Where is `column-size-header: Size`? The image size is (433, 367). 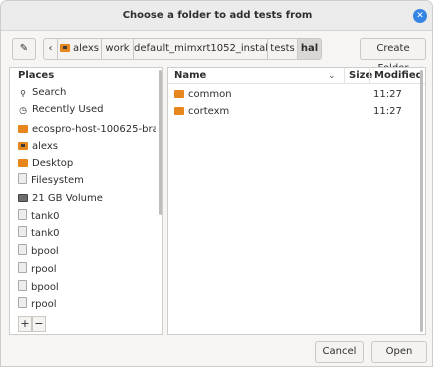 column-size-header: Size is located at coordinates (358, 76).